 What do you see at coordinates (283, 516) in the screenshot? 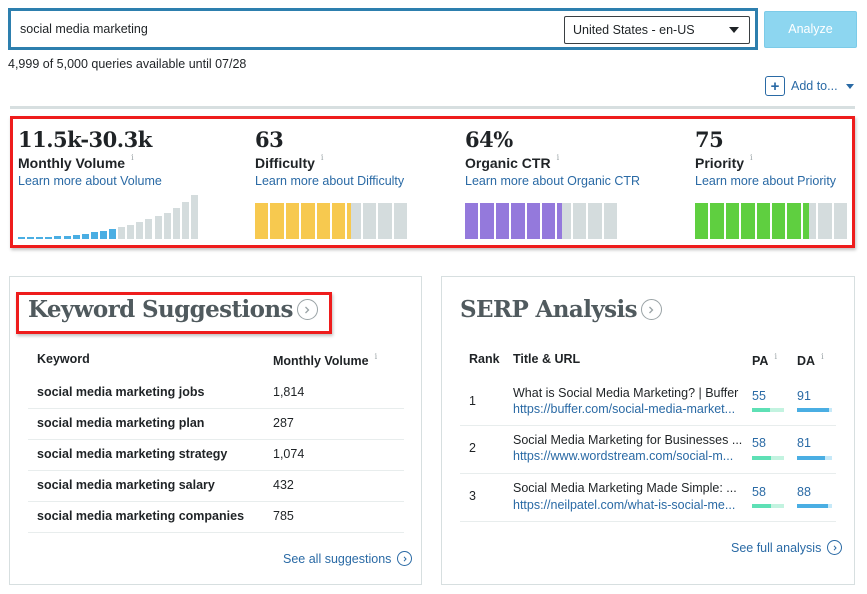
I see `volume-cell: 785` at bounding box center [283, 516].